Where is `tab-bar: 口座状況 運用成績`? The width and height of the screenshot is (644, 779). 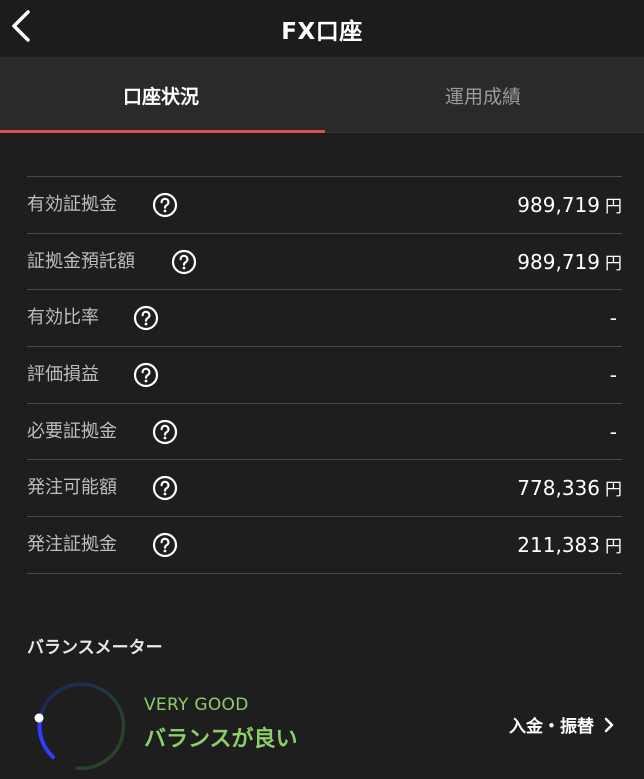 tab-bar: 口座状況 運用成績 is located at coordinates (322, 95).